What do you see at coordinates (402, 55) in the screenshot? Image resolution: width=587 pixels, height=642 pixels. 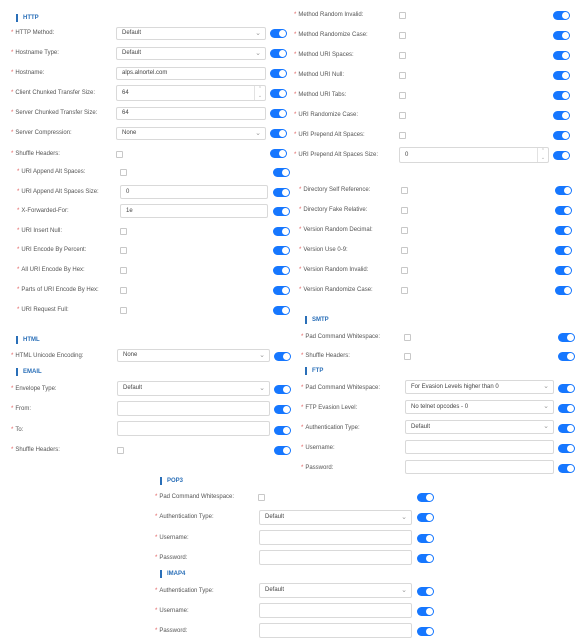 I see `method-uri-spaces-checkbox` at bounding box center [402, 55].